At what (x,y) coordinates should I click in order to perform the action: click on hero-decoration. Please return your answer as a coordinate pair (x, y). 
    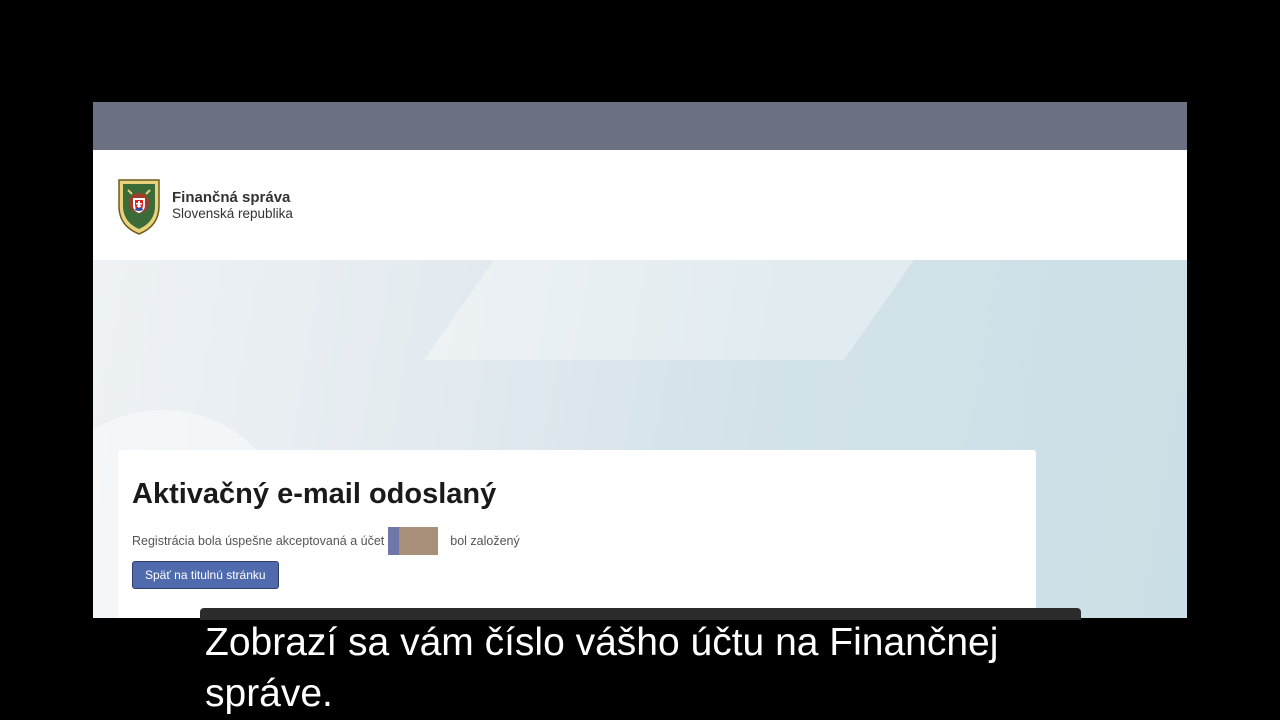
    Looking at the image, I should click on (683, 310).